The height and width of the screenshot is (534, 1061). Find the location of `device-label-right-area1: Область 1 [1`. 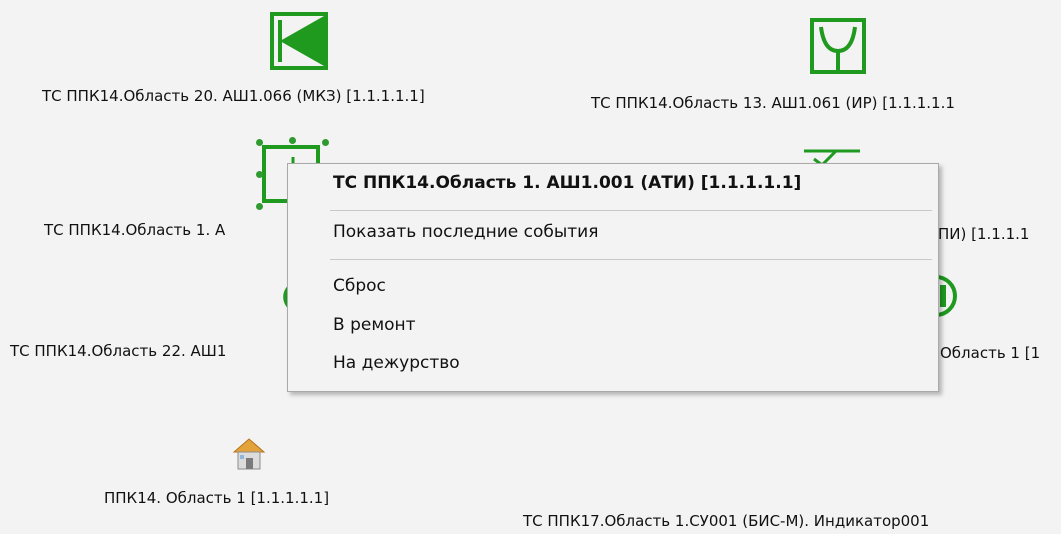

device-label-right-area1: Область 1 [1 is located at coordinates (990, 353).